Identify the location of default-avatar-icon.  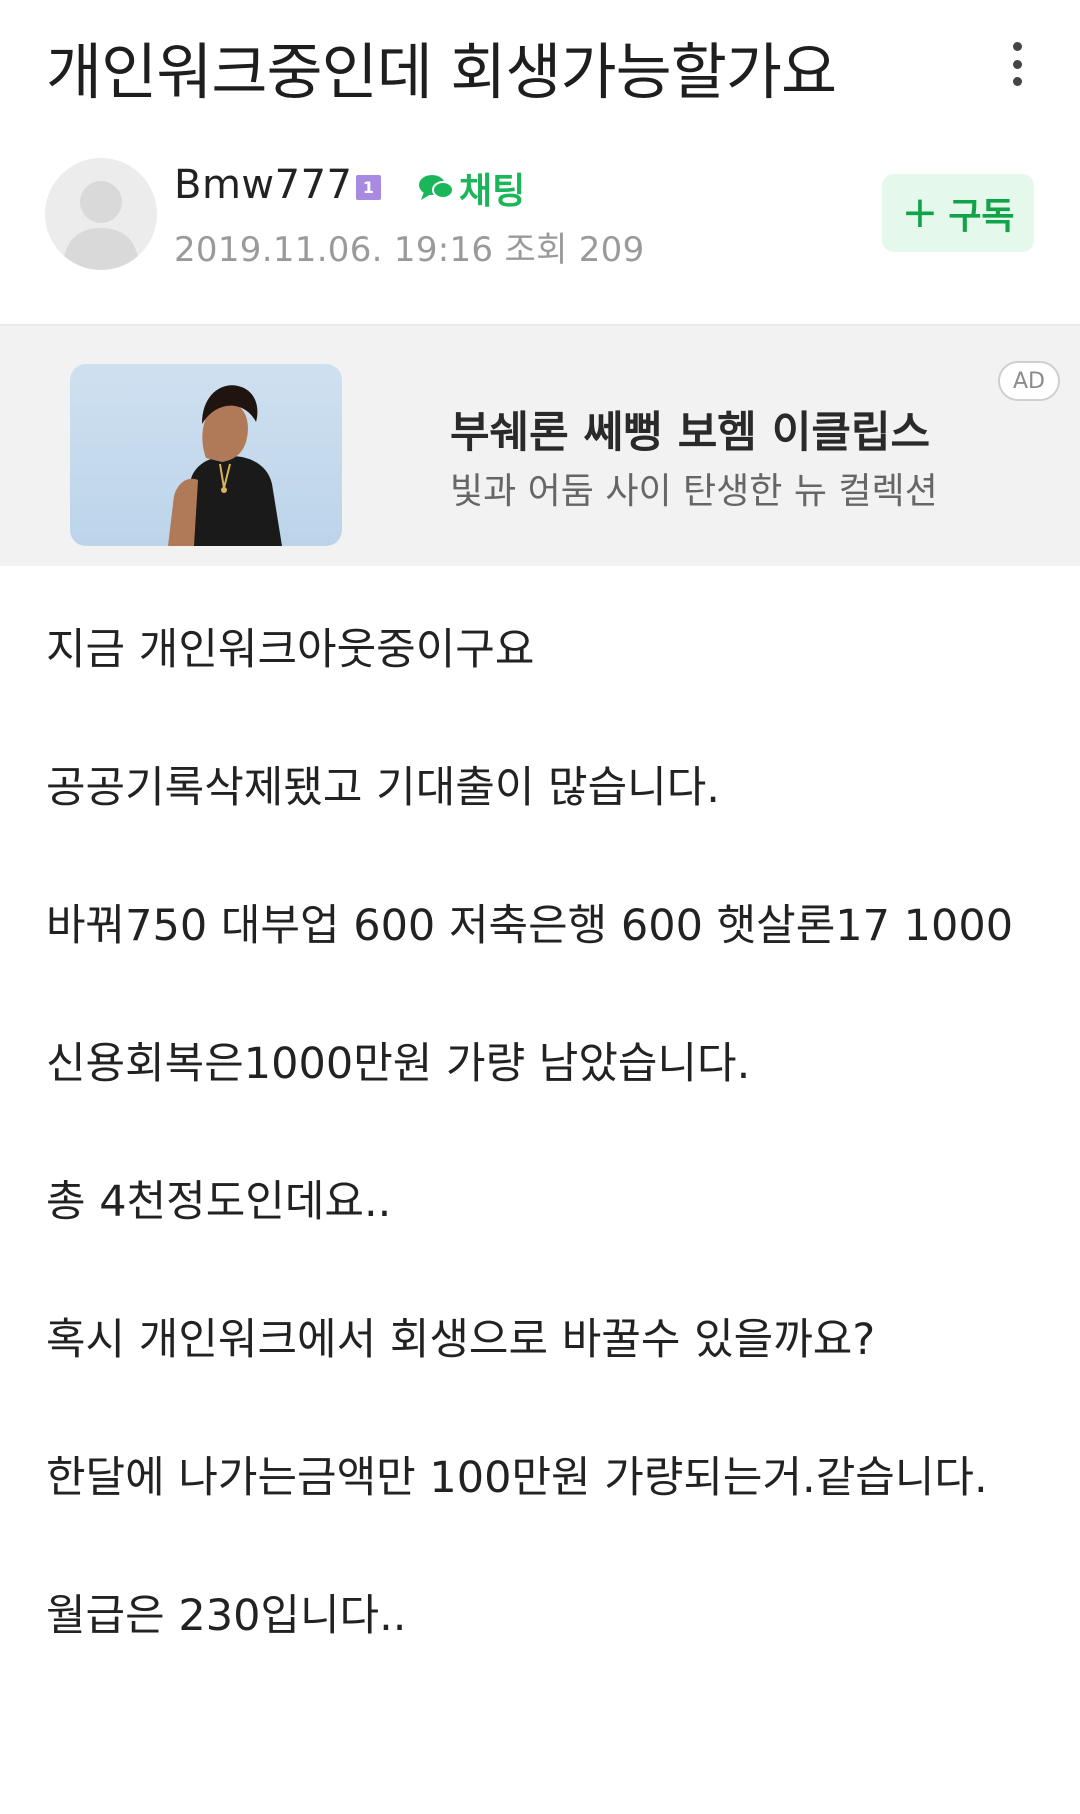
(101, 225).